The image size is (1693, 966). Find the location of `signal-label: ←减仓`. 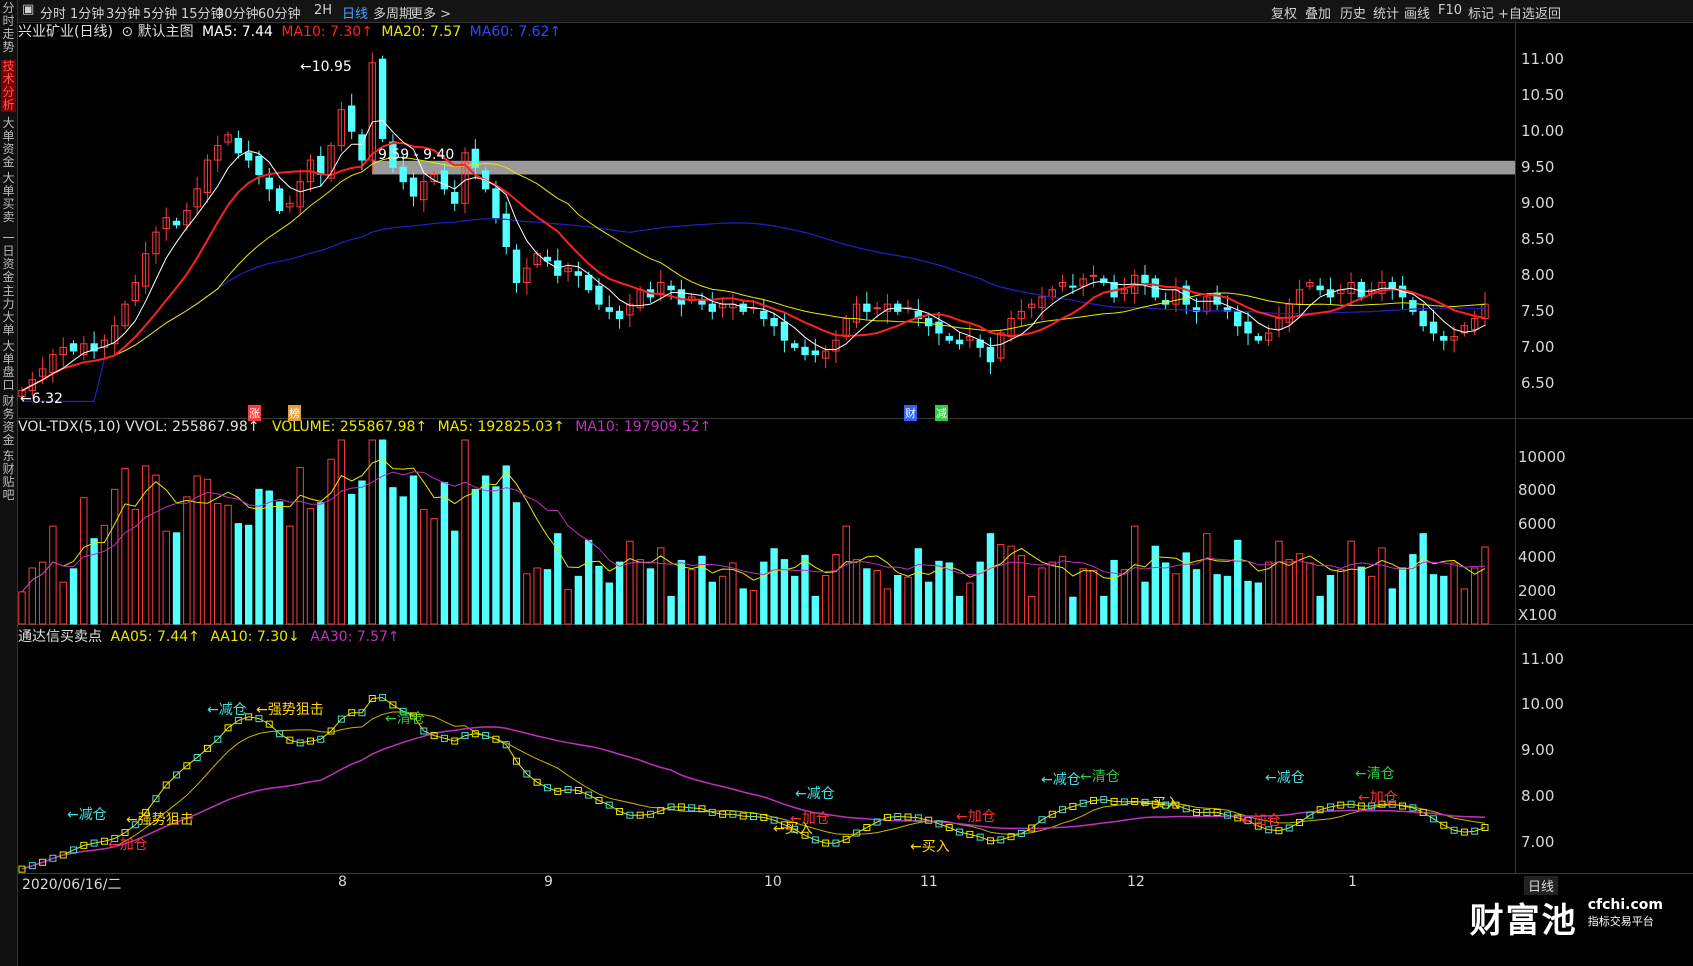

signal-label: ←减仓 is located at coordinates (1061, 780).